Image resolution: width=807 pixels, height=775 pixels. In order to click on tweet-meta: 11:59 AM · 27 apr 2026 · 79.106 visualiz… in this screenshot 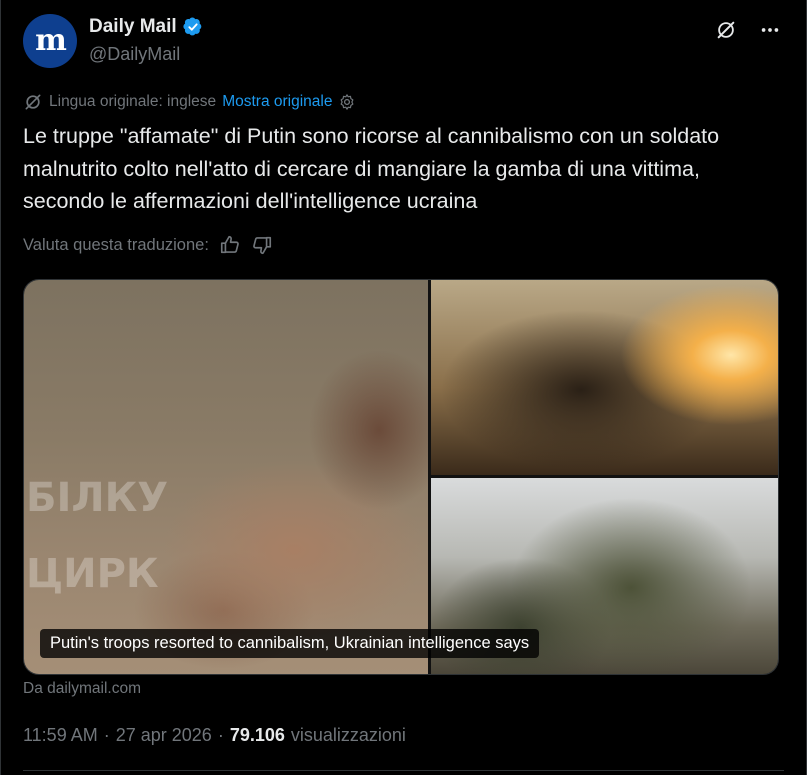, I will do `click(214, 735)`.